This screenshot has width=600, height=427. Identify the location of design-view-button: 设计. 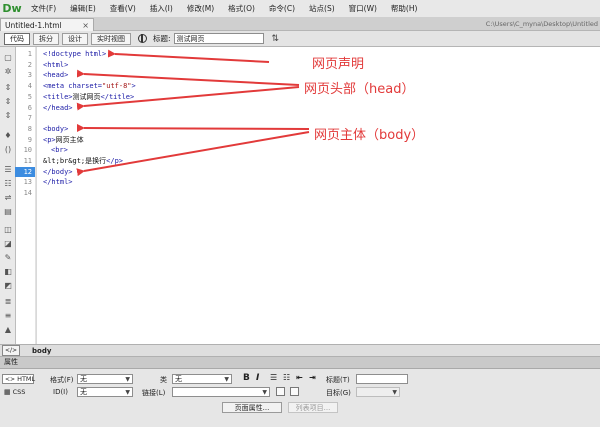
(75, 38).